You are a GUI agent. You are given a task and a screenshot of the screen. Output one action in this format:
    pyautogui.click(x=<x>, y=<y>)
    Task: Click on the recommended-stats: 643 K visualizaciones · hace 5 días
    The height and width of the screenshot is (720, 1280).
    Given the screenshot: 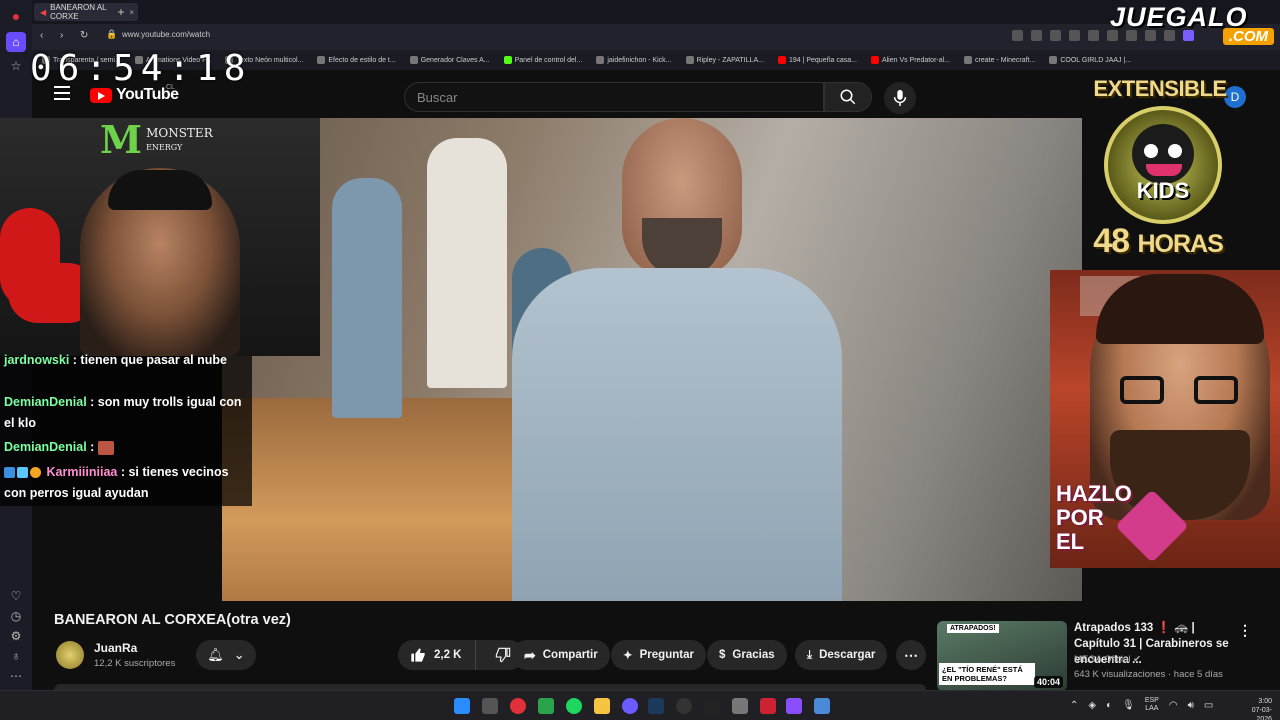 What is the action you would take?
    pyautogui.click(x=1148, y=674)
    